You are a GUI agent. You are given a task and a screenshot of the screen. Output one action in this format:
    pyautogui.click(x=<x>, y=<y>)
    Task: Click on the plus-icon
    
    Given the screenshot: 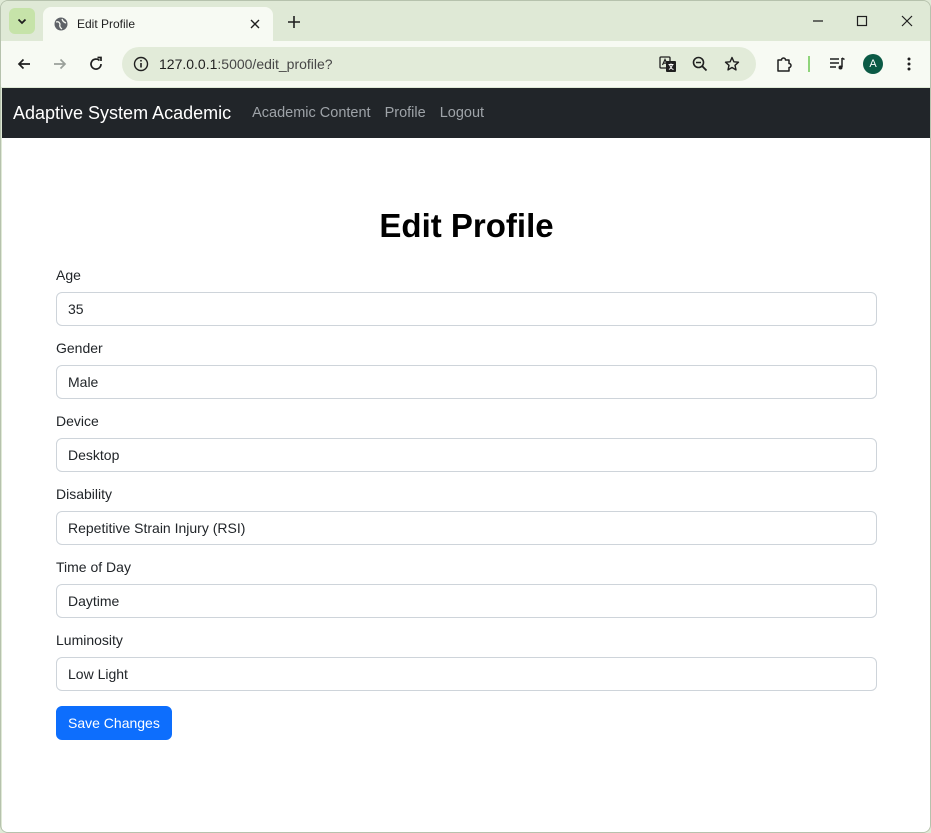 What is the action you would take?
    pyautogui.click(x=294, y=22)
    